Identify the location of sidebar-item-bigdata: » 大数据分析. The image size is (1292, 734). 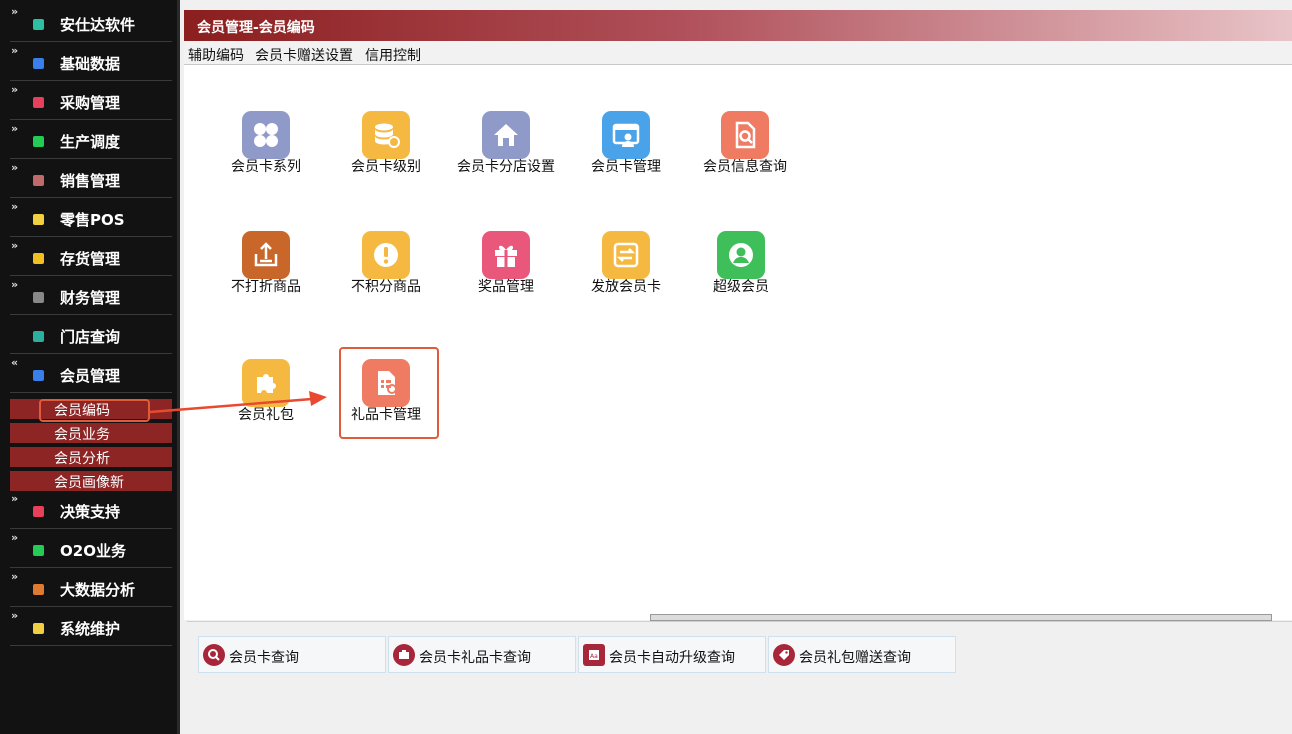
(91, 588).